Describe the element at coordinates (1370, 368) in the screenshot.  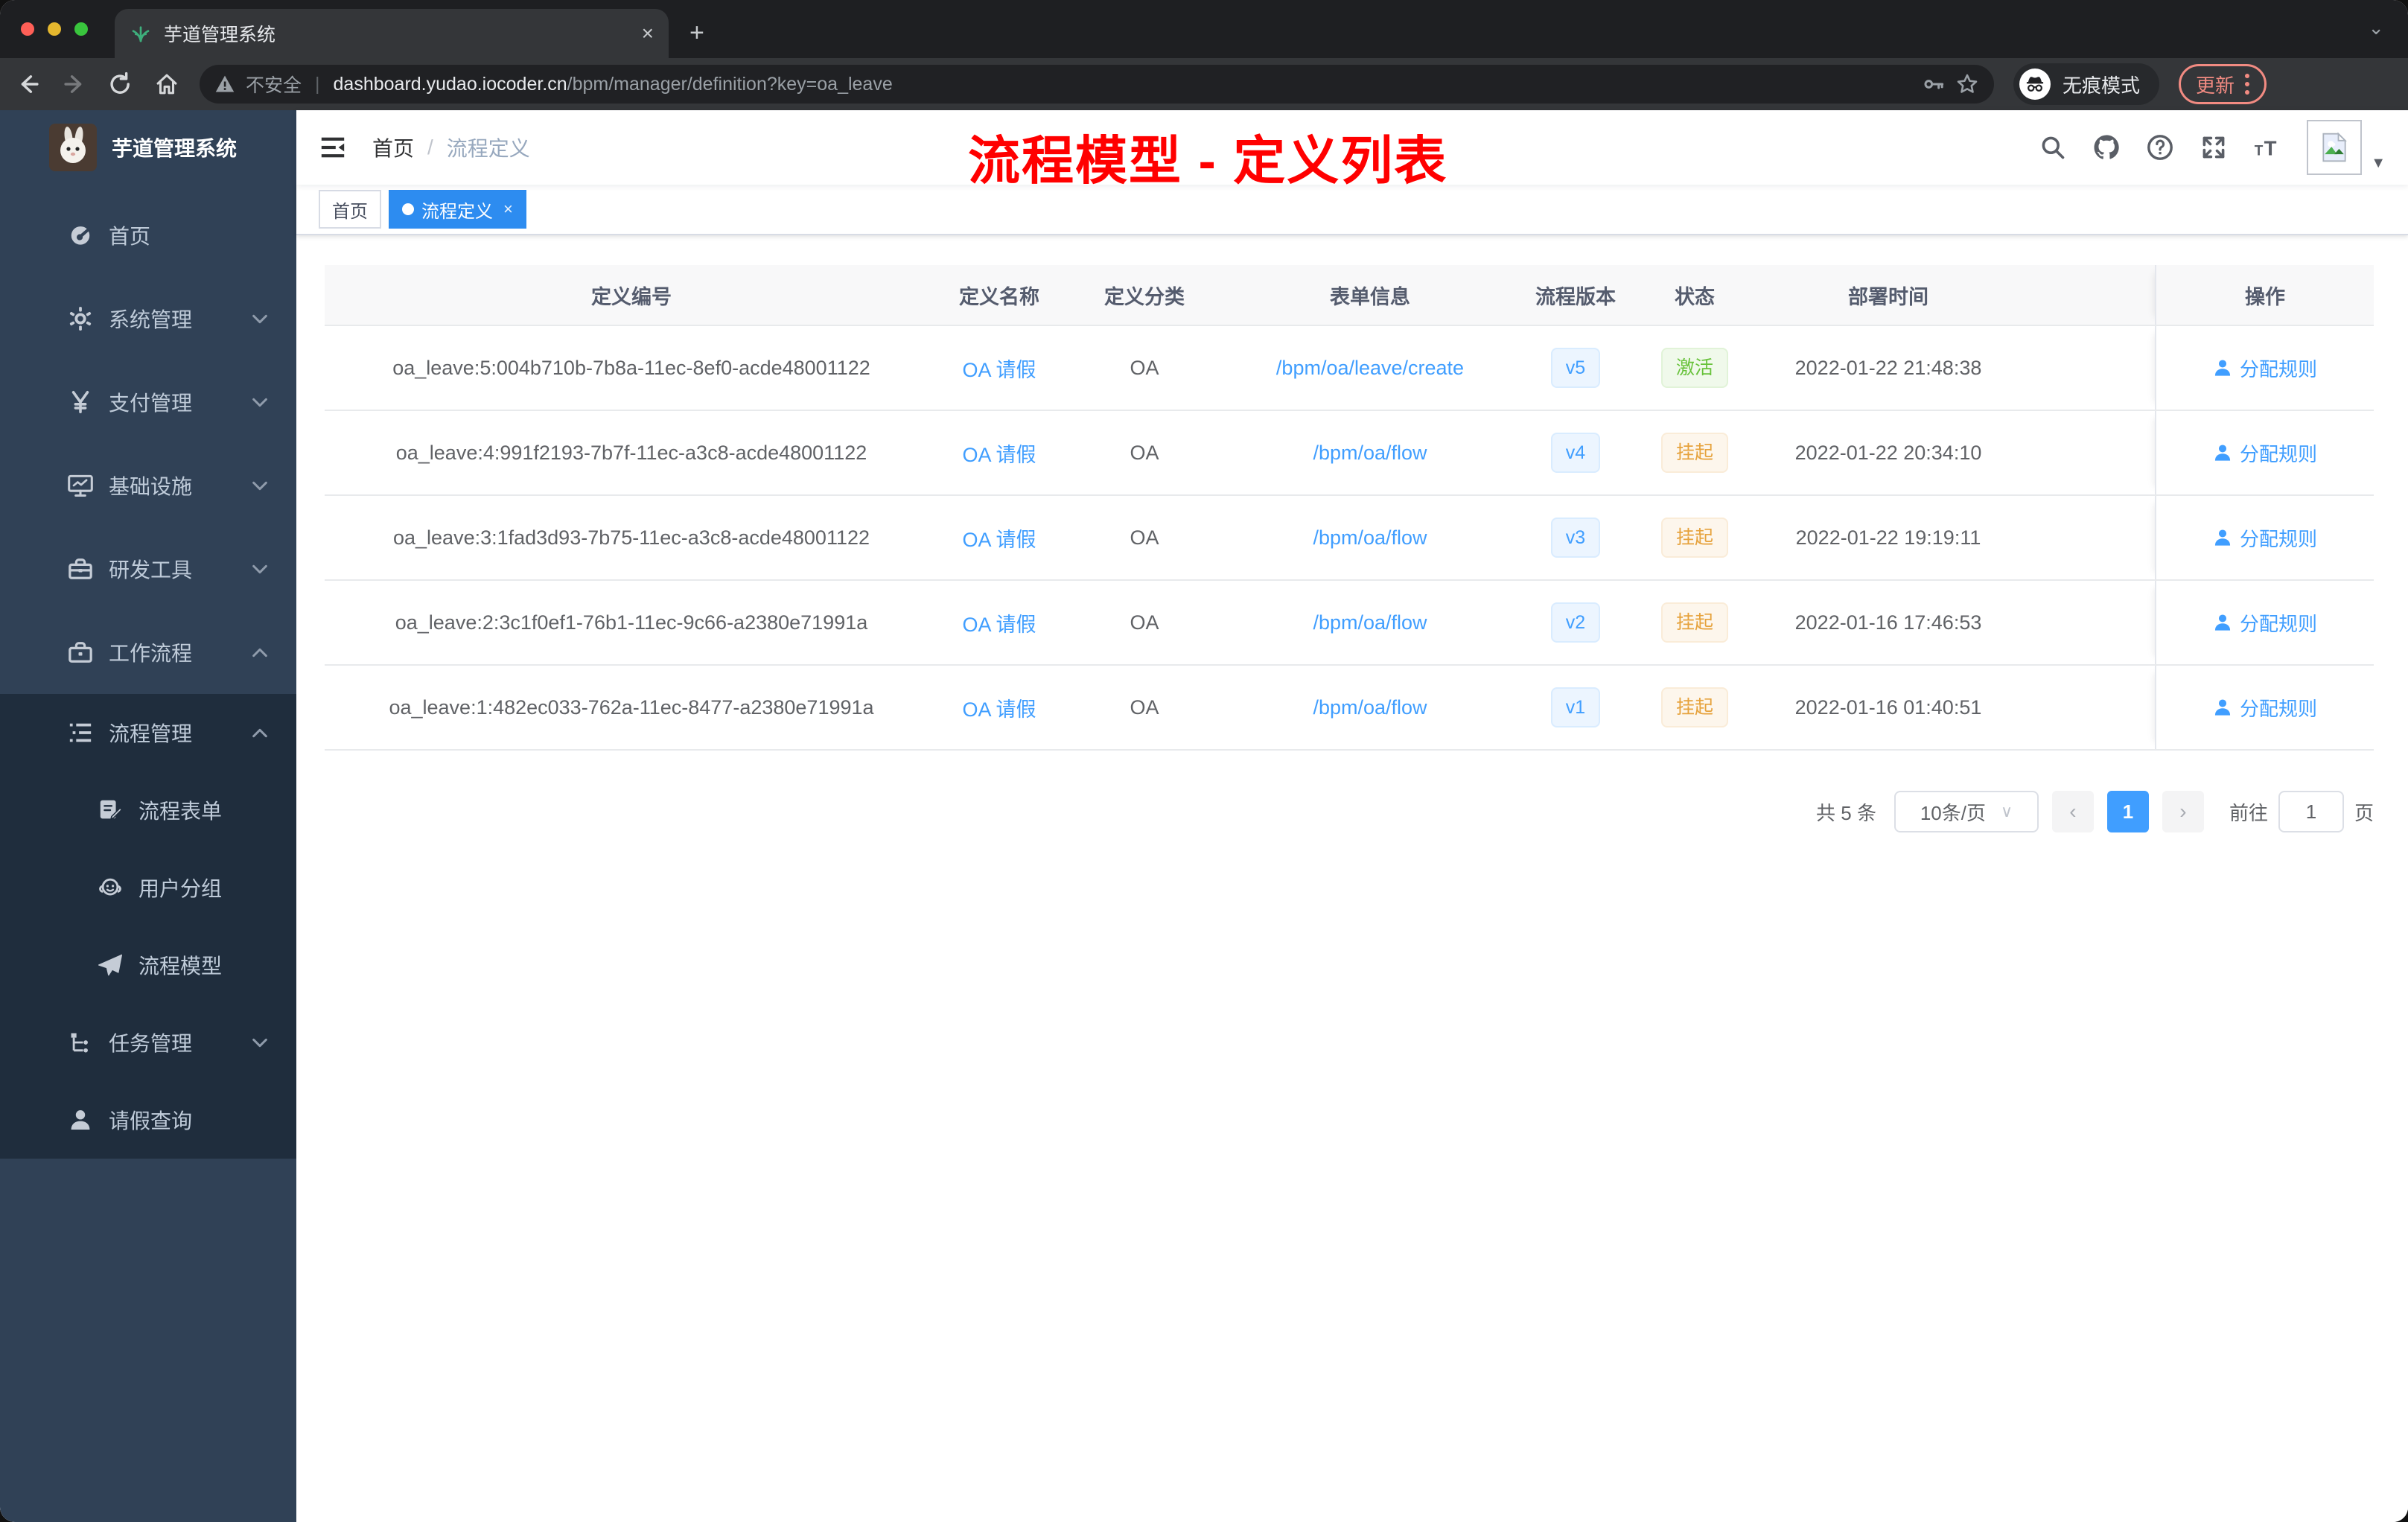
I see `form-info-link: /bpm/oa/leave/create` at that location.